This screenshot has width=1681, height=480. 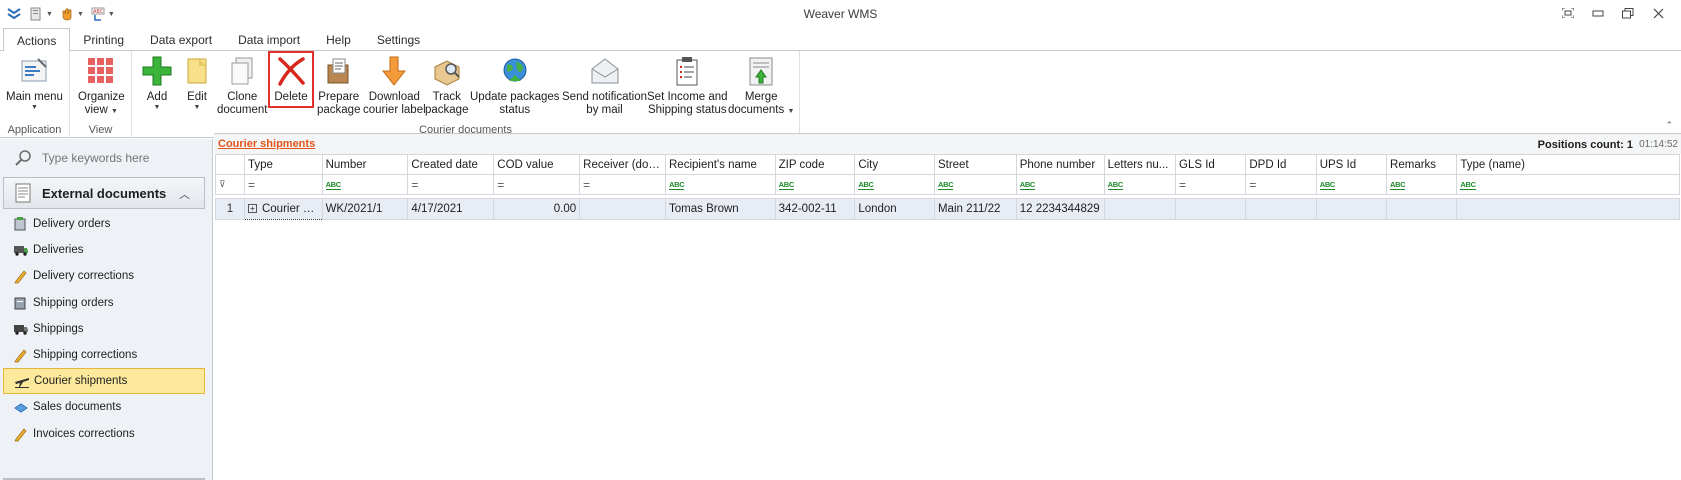 I want to click on filter-cell-phone-number: ABC, so click(x=1060, y=184).